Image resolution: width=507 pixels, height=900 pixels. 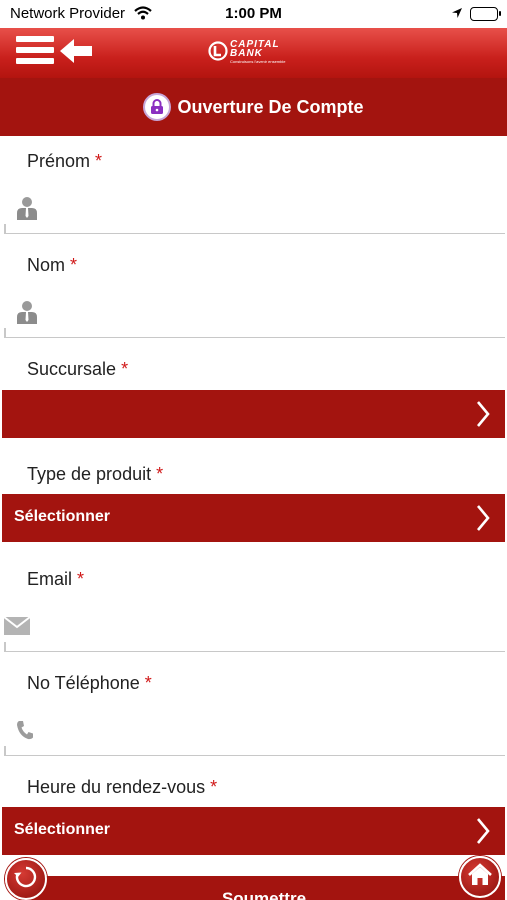 I want to click on branch-select, so click(x=253, y=414).